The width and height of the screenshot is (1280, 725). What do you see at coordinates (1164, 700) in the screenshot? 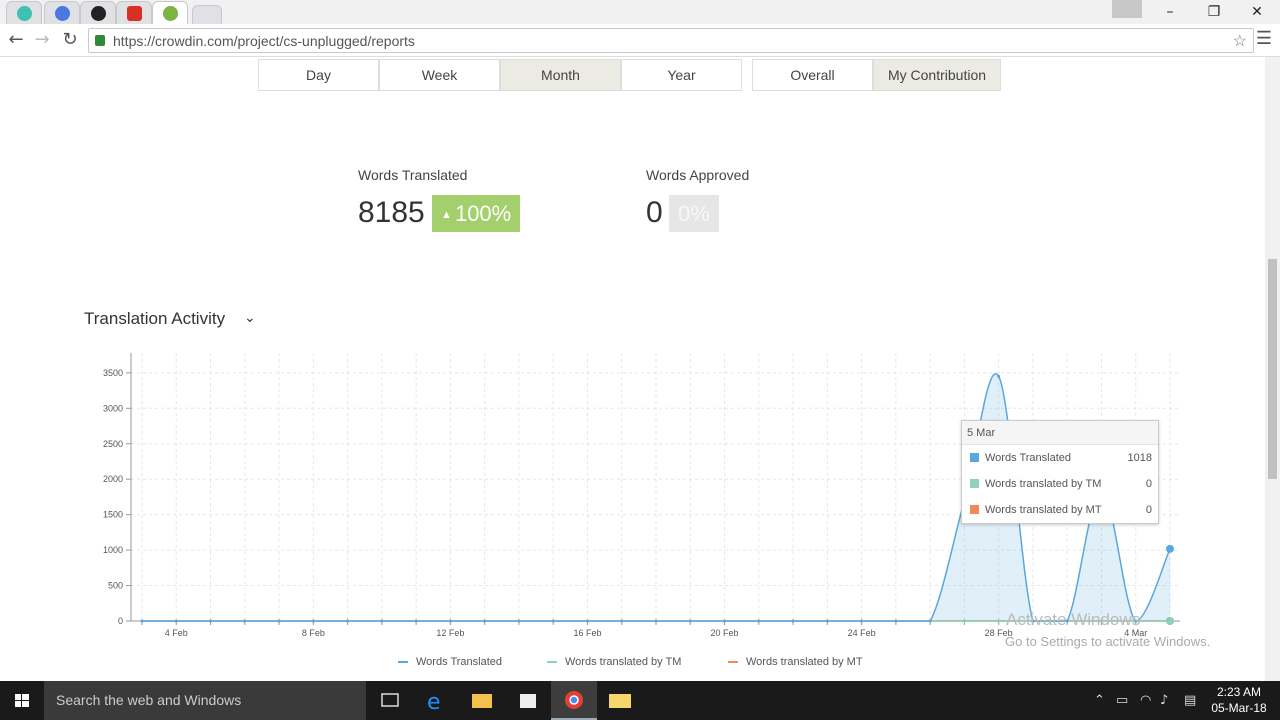
I see `volume-icon: ♪` at bounding box center [1164, 700].